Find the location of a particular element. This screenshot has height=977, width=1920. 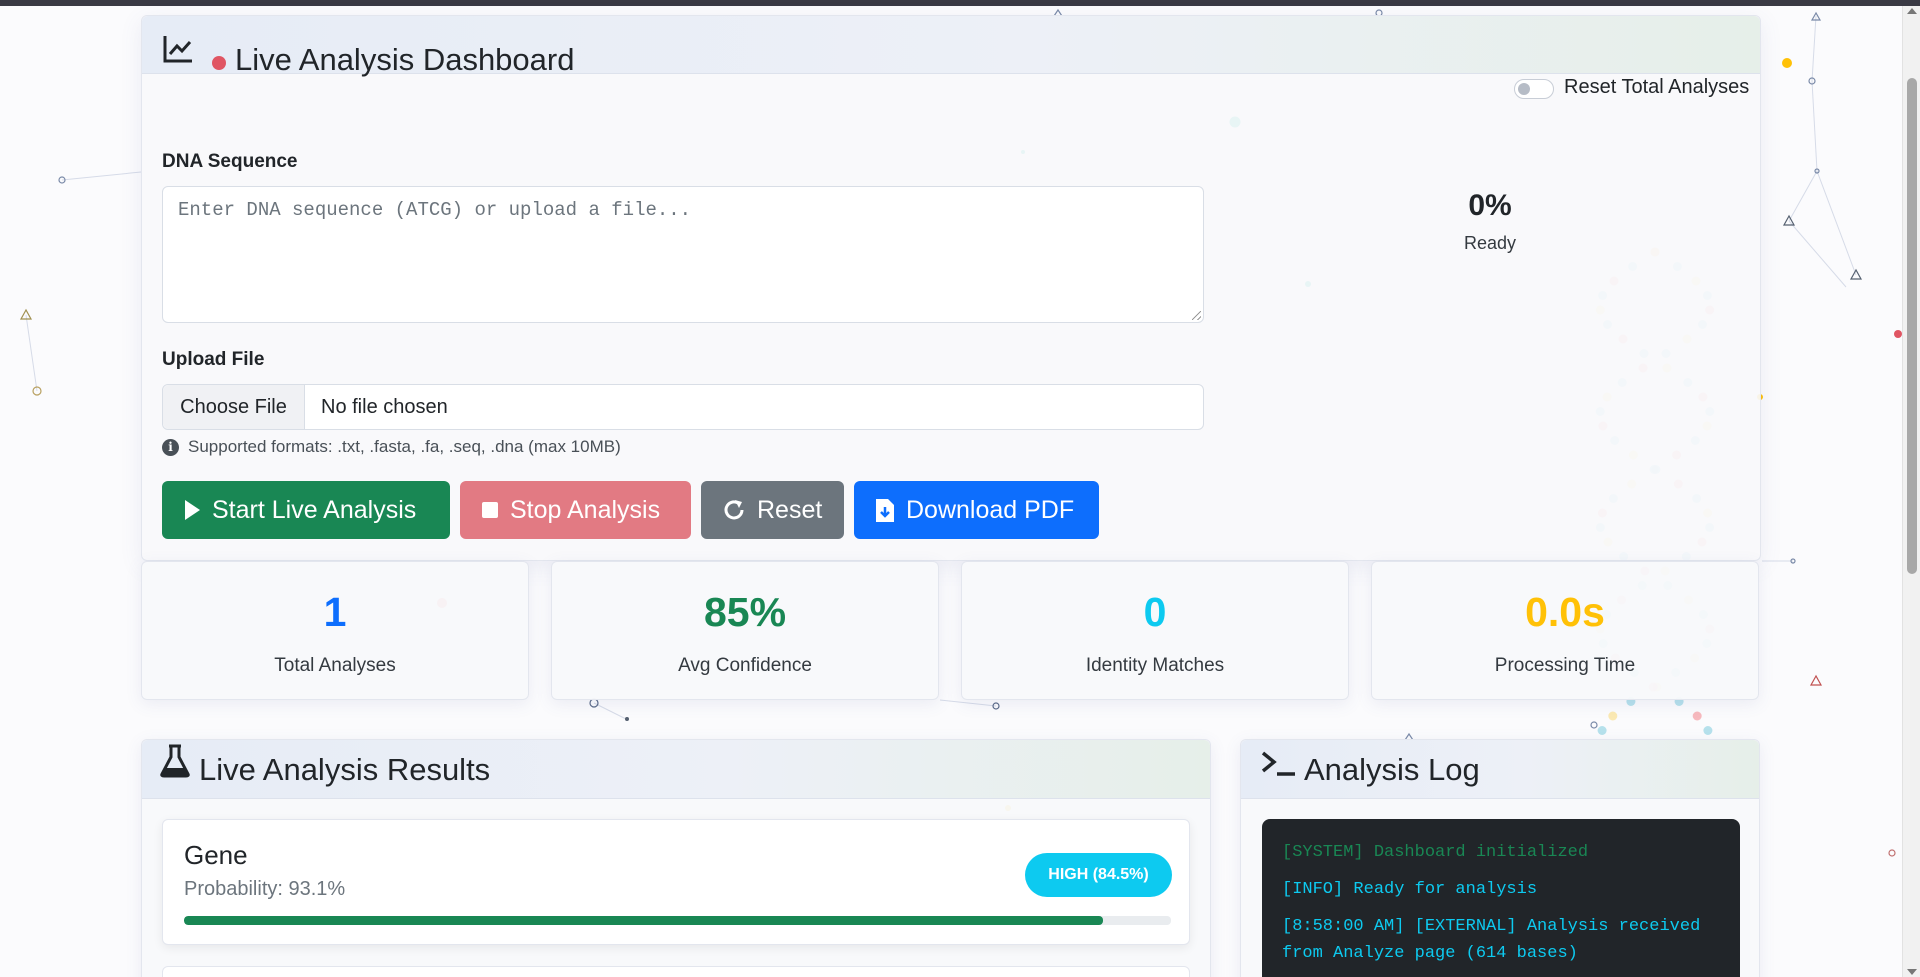

reset-button: Reset is located at coordinates (772, 510).